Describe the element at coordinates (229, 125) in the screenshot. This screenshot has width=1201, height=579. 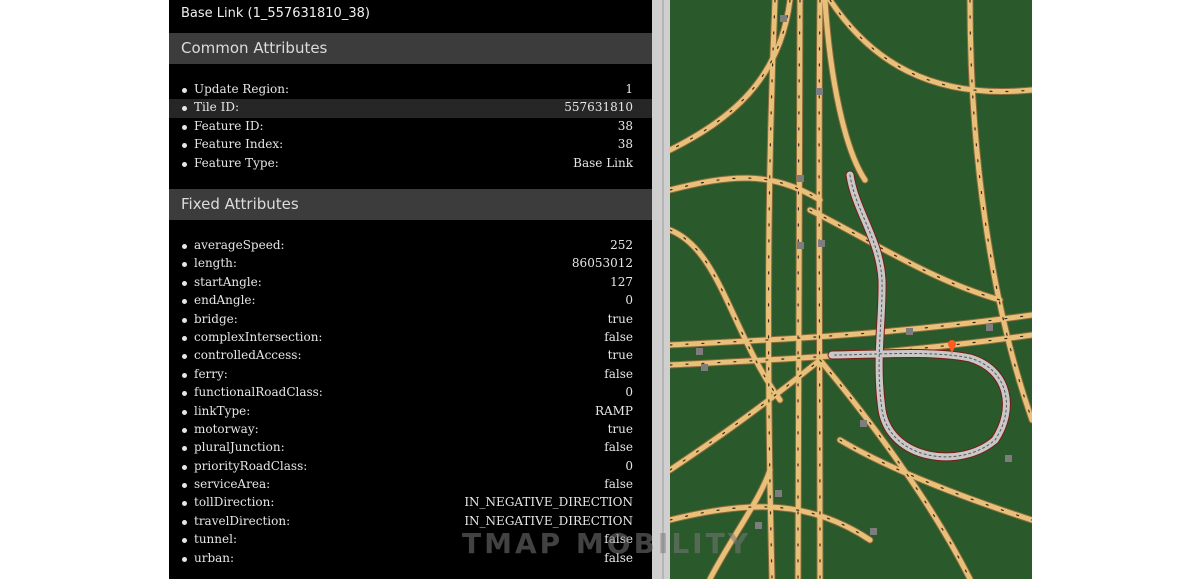
I see `attribute-key: Feature ID:` at that location.